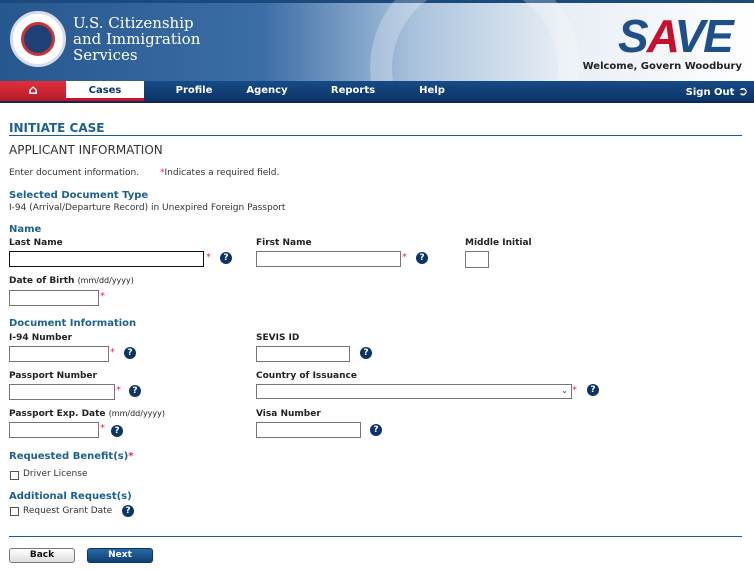  I want to click on exp-label-text: Passport Exp. Date, so click(57, 414).